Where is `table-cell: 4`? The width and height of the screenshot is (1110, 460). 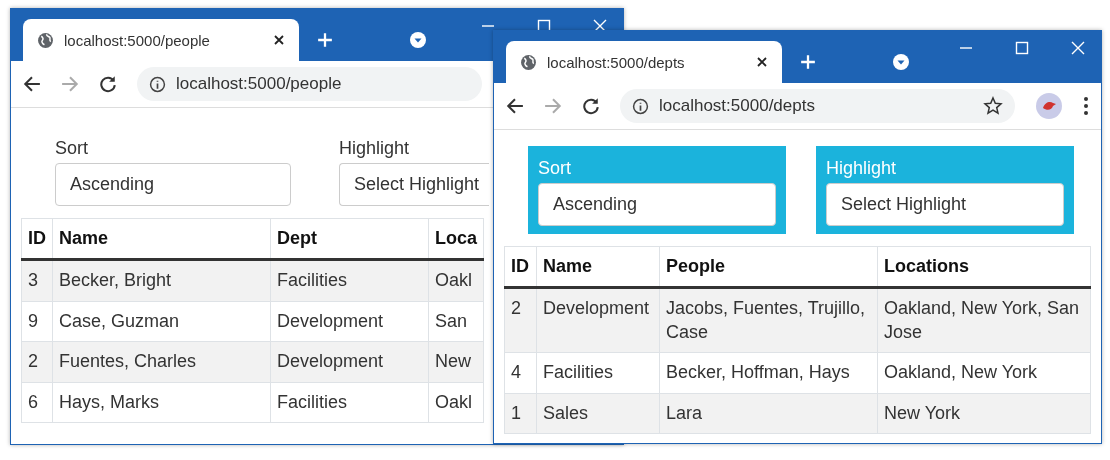 table-cell: 4 is located at coordinates (520, 373).